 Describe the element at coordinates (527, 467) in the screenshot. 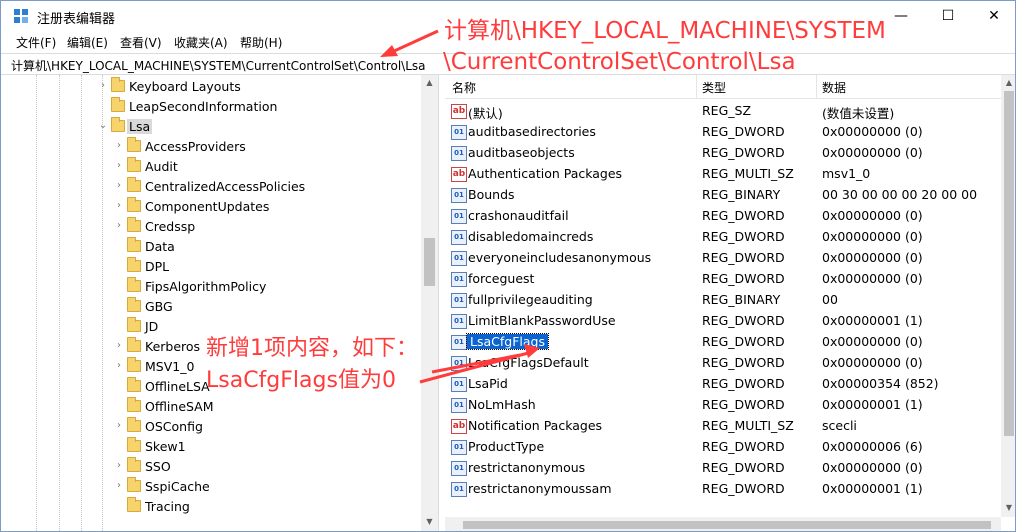

I see `value-name: restrictanonymous` at that location.